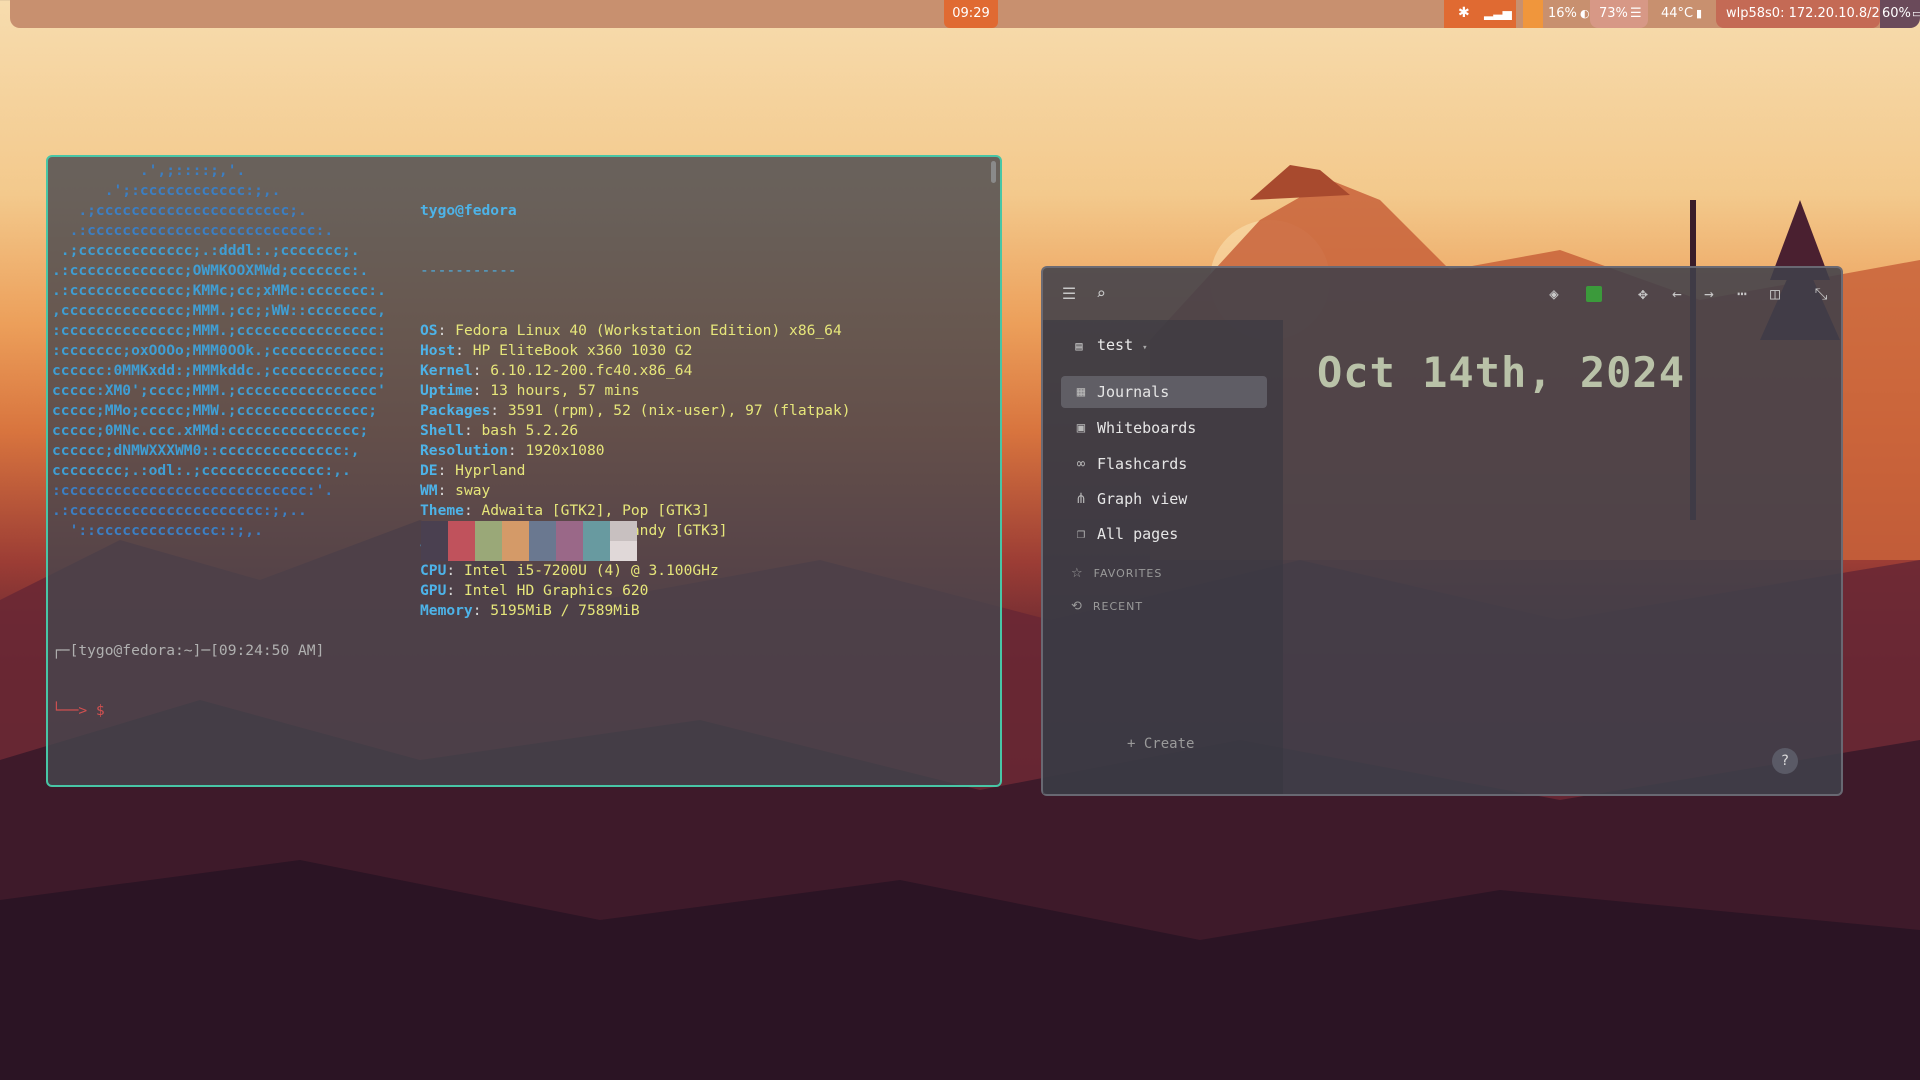 The width and height of the screenshot is (1920, 1080). I want to click on ascii-line: .';:cccccccccccc:;,., so click(166, 190).